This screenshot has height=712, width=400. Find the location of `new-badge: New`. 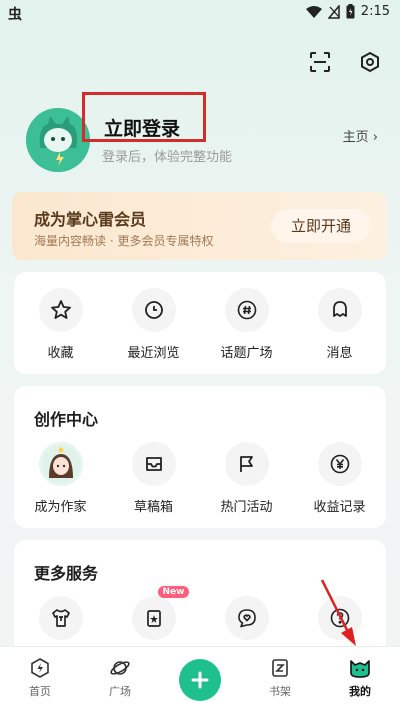

new-badge: New is located at coordinates (173, 592).